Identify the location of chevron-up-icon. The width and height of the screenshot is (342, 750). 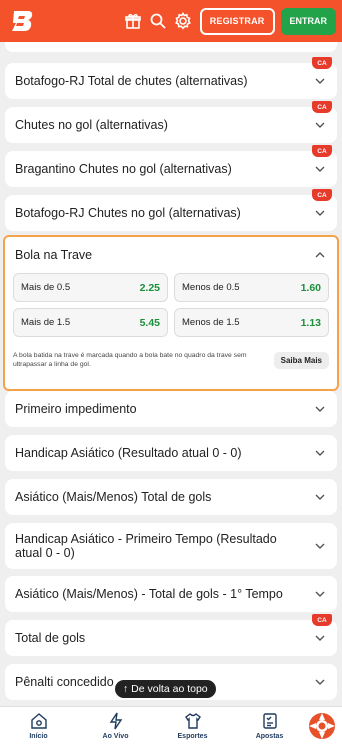
(320, 255).